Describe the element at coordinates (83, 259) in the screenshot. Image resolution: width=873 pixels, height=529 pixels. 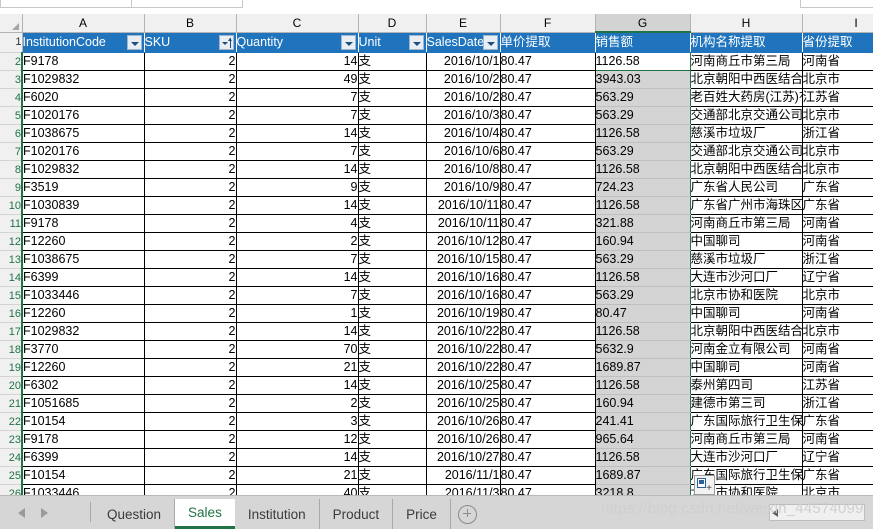
I see `cell-A13: F1038675` at that location.